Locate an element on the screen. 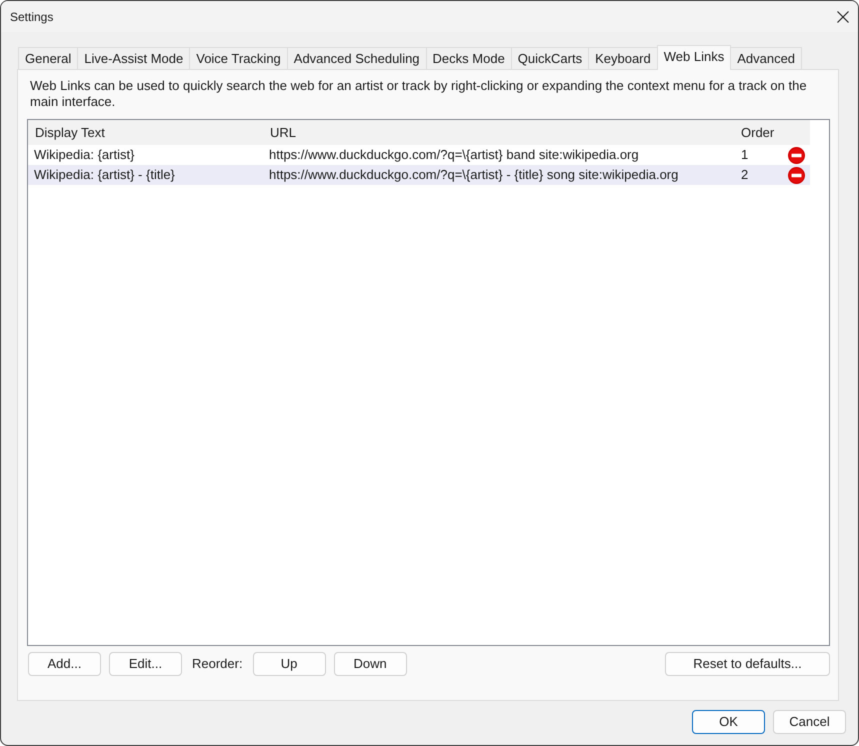 The height and width of the screenshot is (746, 859). table-cell-text: Wikipedia: {artist} - {title} is located at coordinates (104, 175).